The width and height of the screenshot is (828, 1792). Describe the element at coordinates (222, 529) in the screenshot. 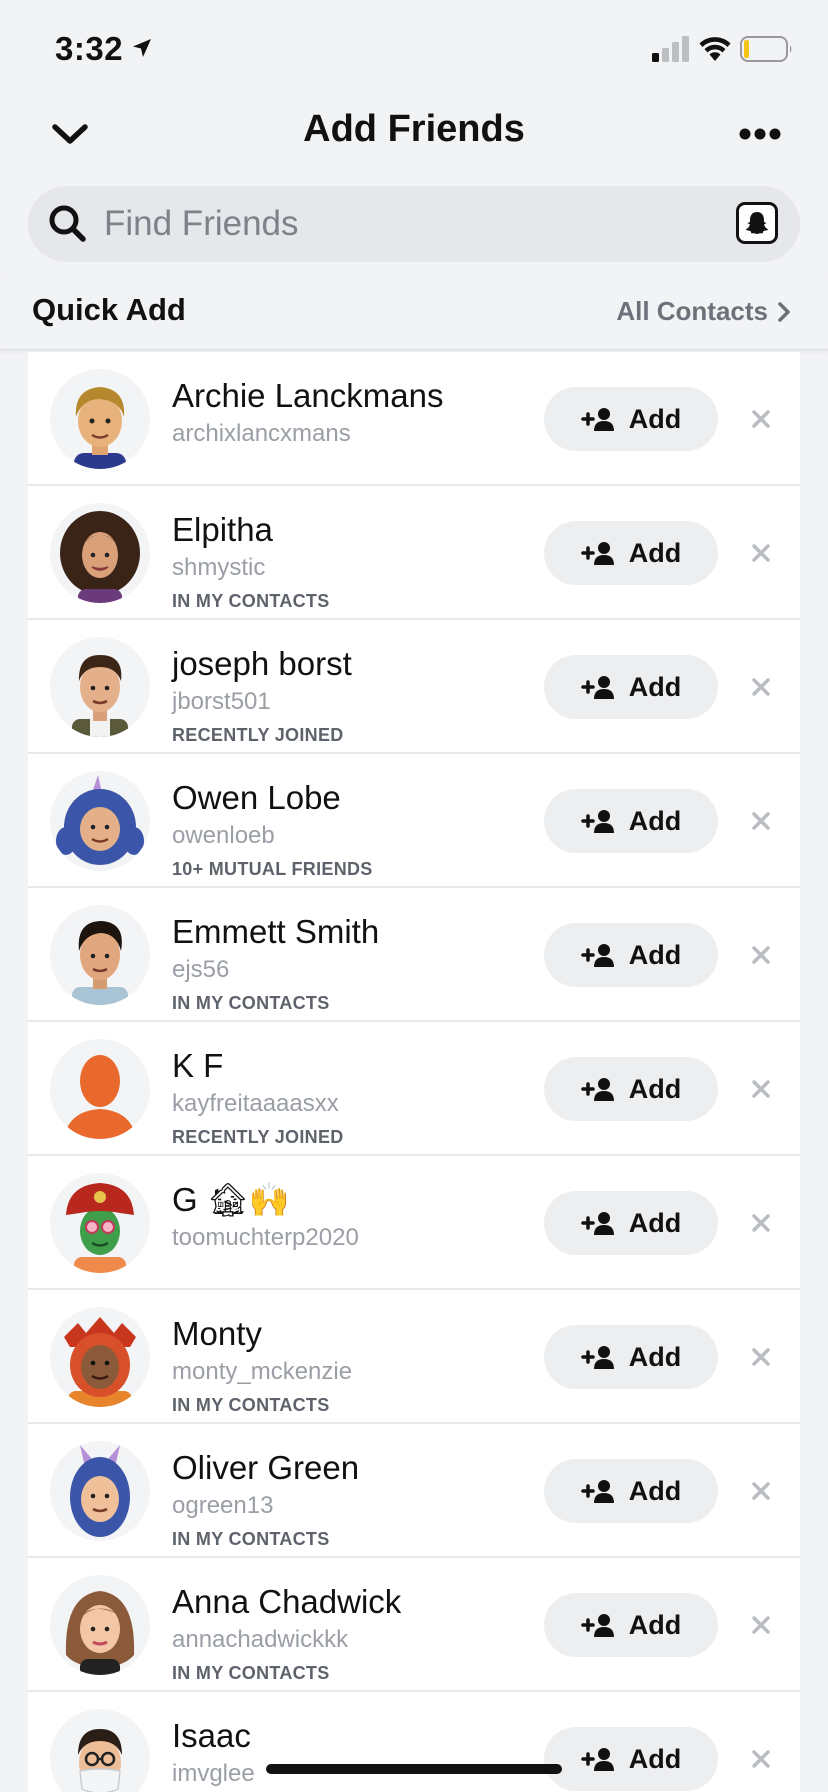

I see `friend-name: Elpitha` at that location.